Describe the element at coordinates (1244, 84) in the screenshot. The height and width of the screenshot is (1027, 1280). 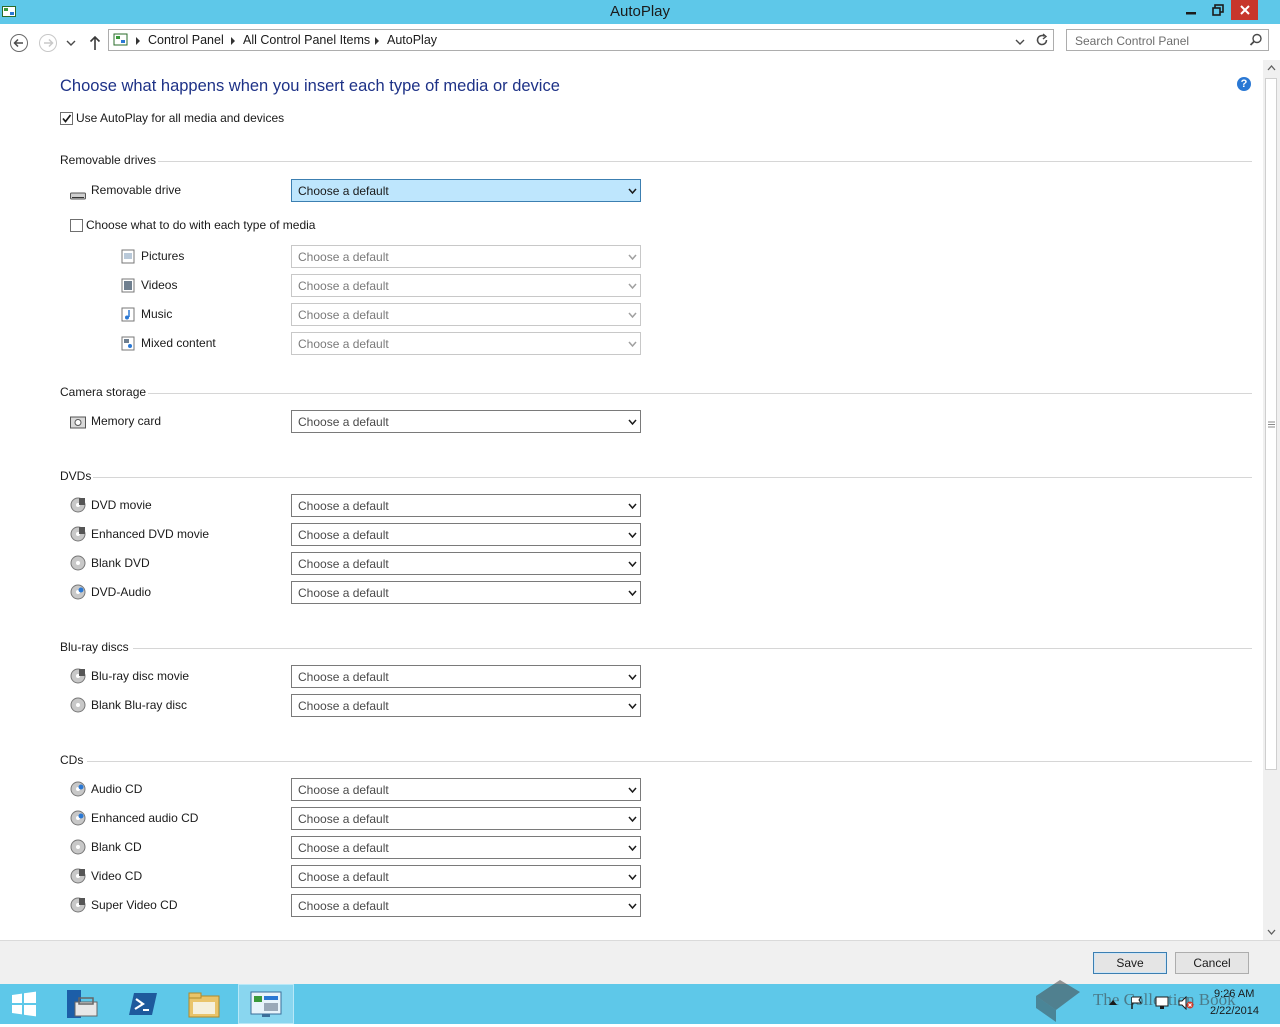
I see `help-icon: ?` at that location.